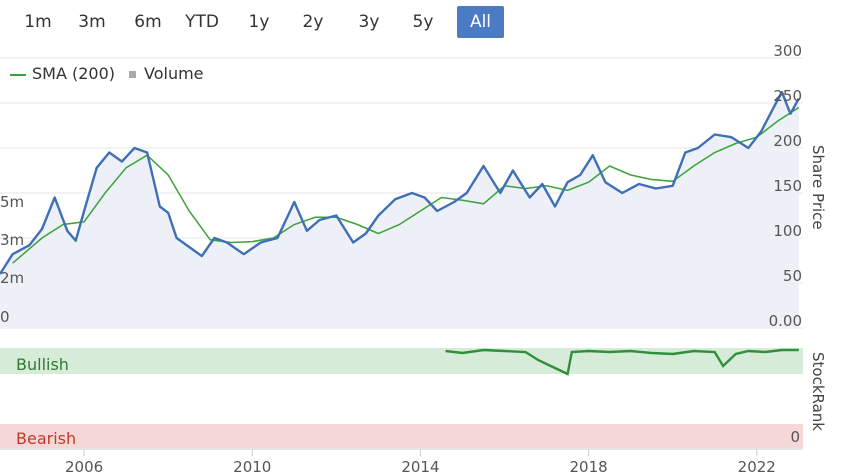 This screenshot has width=841, height=476. Describe the element at coordinates (588, 467) in the screenshot. I see `x-tick-label: 2018` at that location.